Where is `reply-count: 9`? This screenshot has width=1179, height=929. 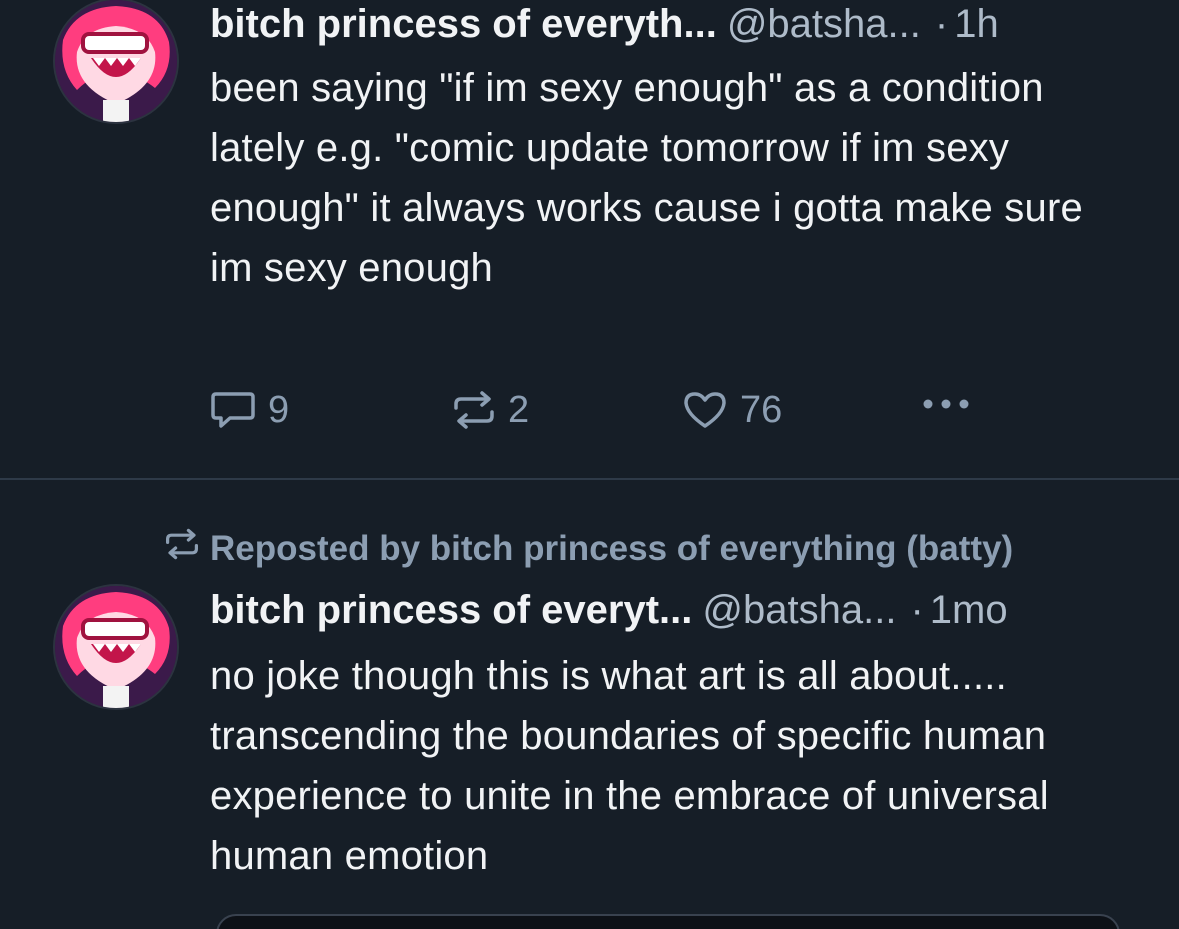 reply-count: 9 is located at coordinates (279, 410).